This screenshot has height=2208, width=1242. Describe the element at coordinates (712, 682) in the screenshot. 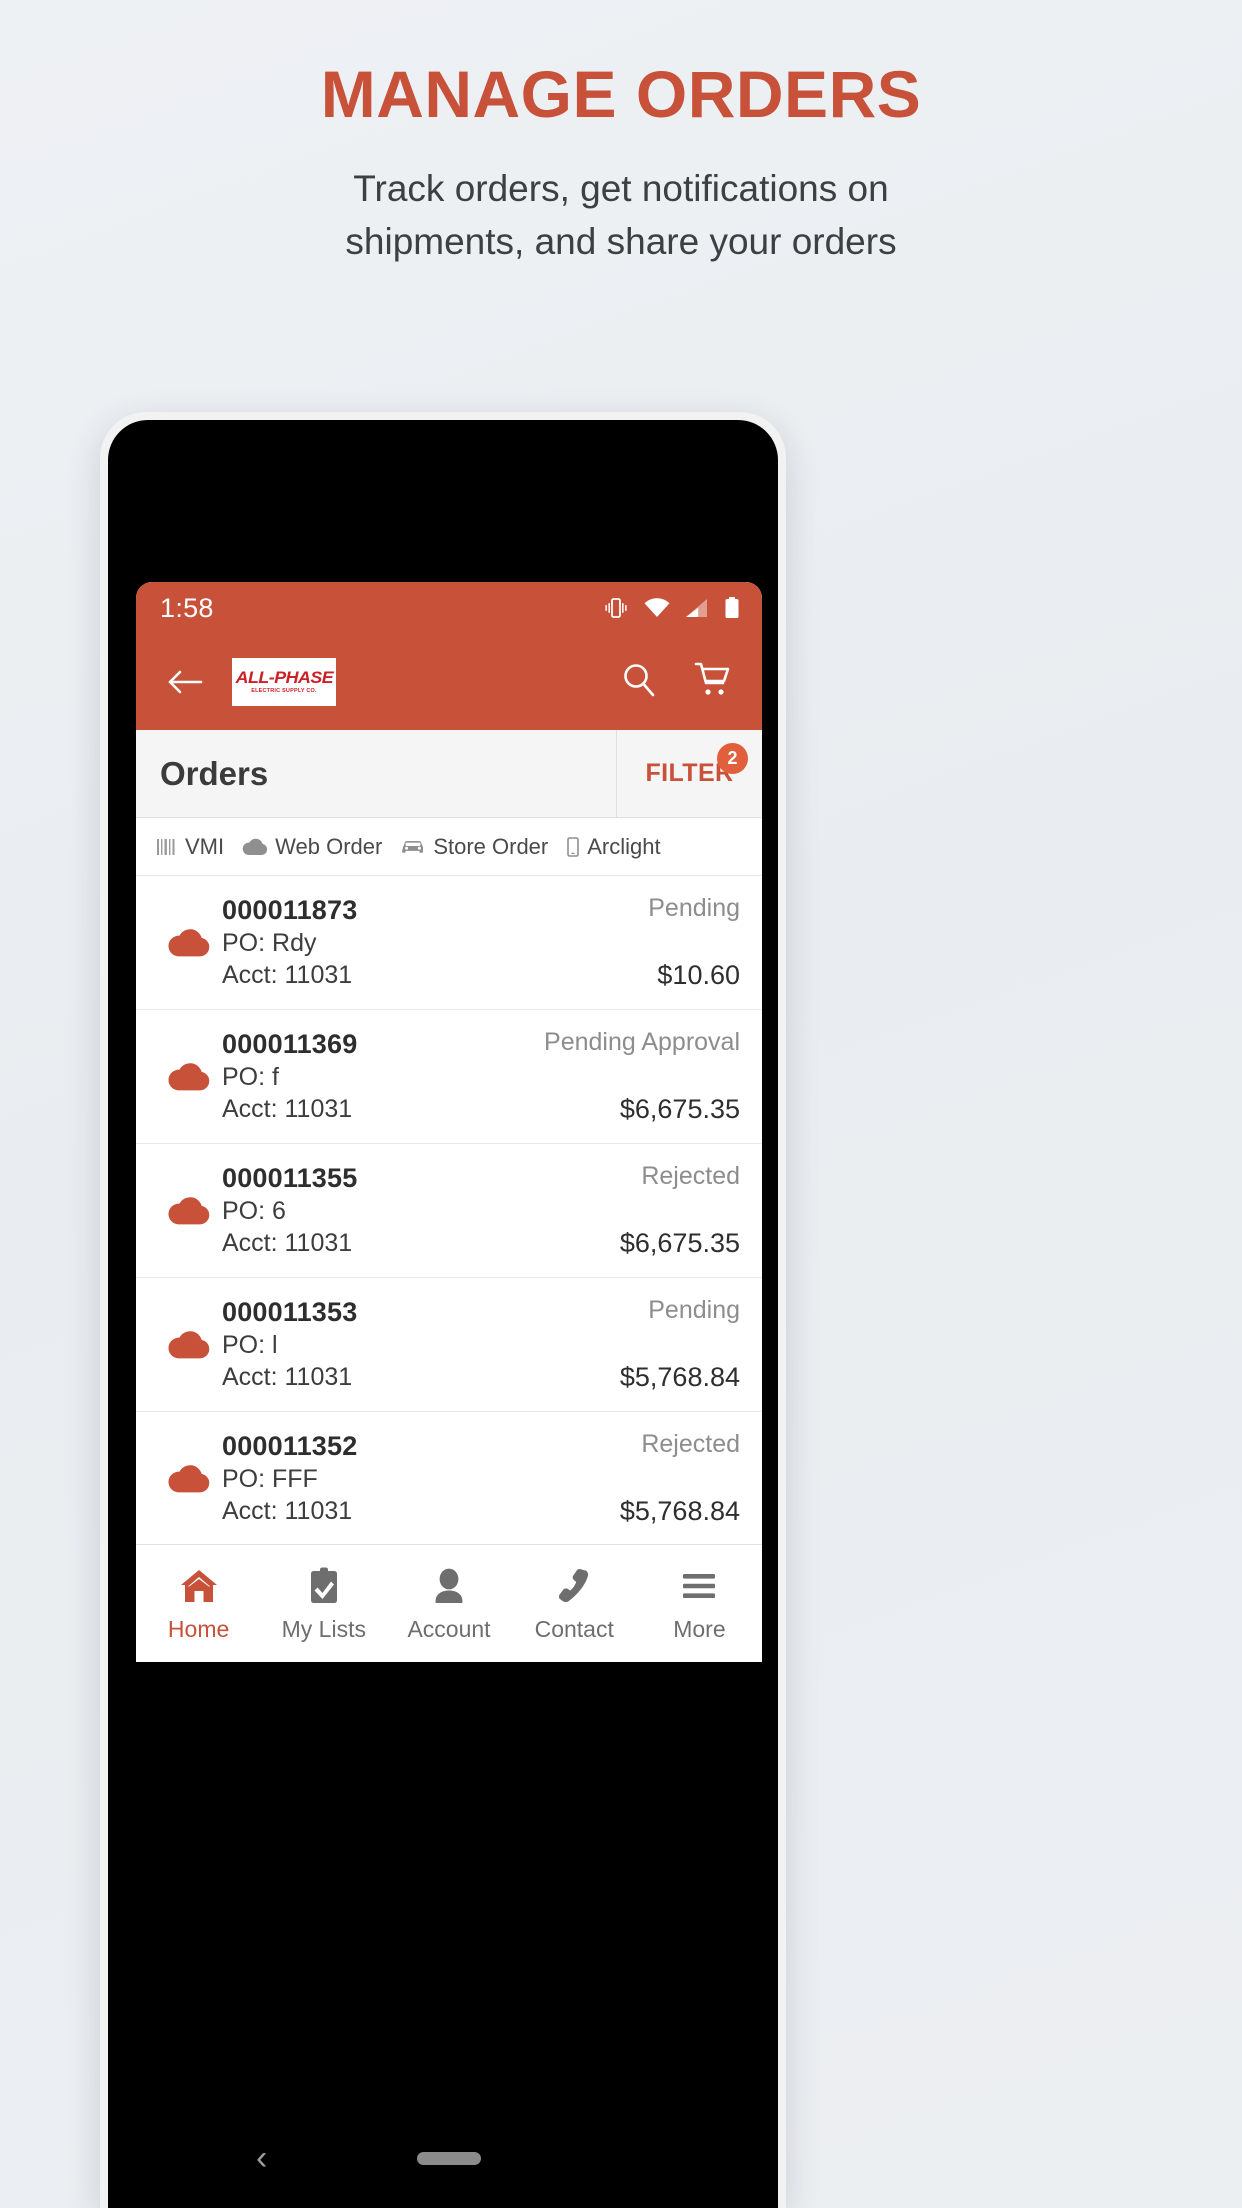

I see `cart-icon` at that location.